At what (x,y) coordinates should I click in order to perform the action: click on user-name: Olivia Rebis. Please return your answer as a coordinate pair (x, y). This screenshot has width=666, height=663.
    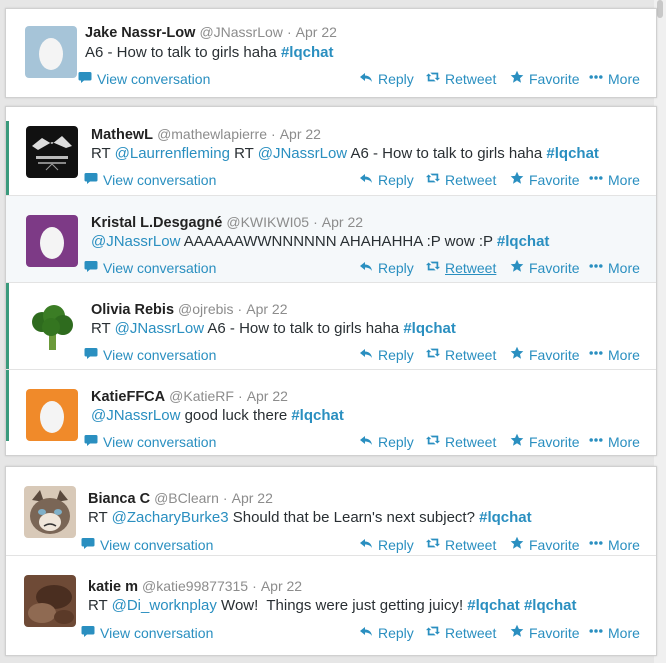
    Looking at the image, I should click on (132, 310).